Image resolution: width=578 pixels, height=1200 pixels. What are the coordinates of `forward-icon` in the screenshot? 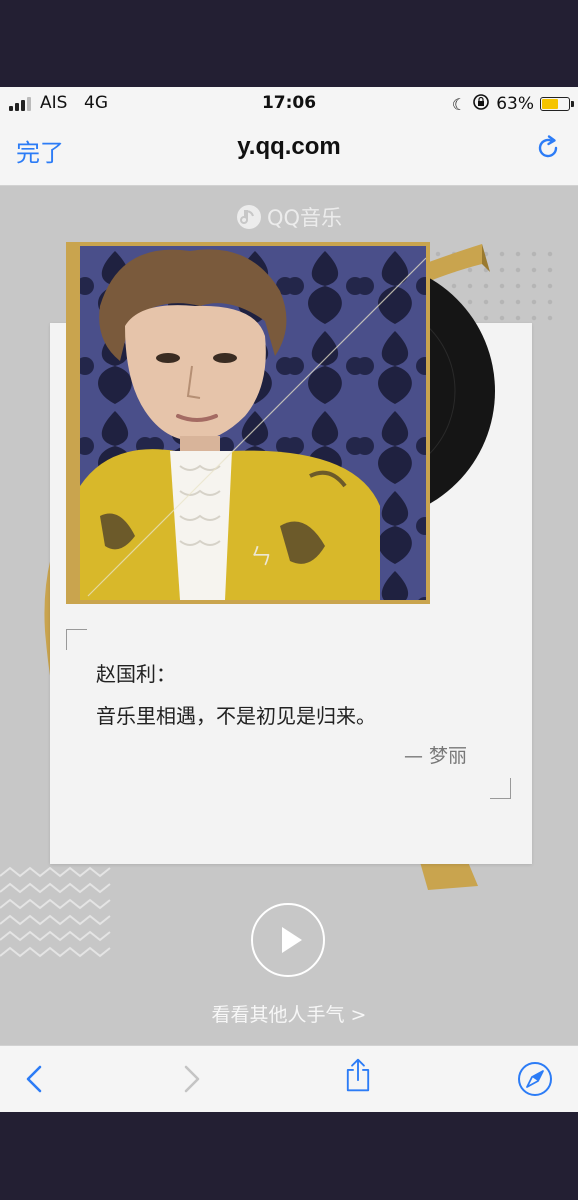 It's located at (193, 1079).